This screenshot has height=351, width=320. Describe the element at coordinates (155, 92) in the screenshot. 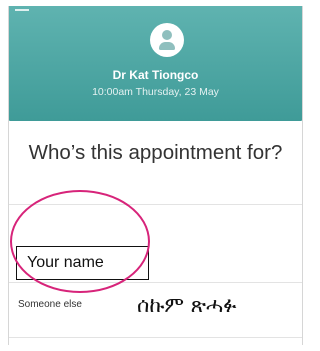

I see `appointment-time: 10:00am Thursday, 23 May` at that location.